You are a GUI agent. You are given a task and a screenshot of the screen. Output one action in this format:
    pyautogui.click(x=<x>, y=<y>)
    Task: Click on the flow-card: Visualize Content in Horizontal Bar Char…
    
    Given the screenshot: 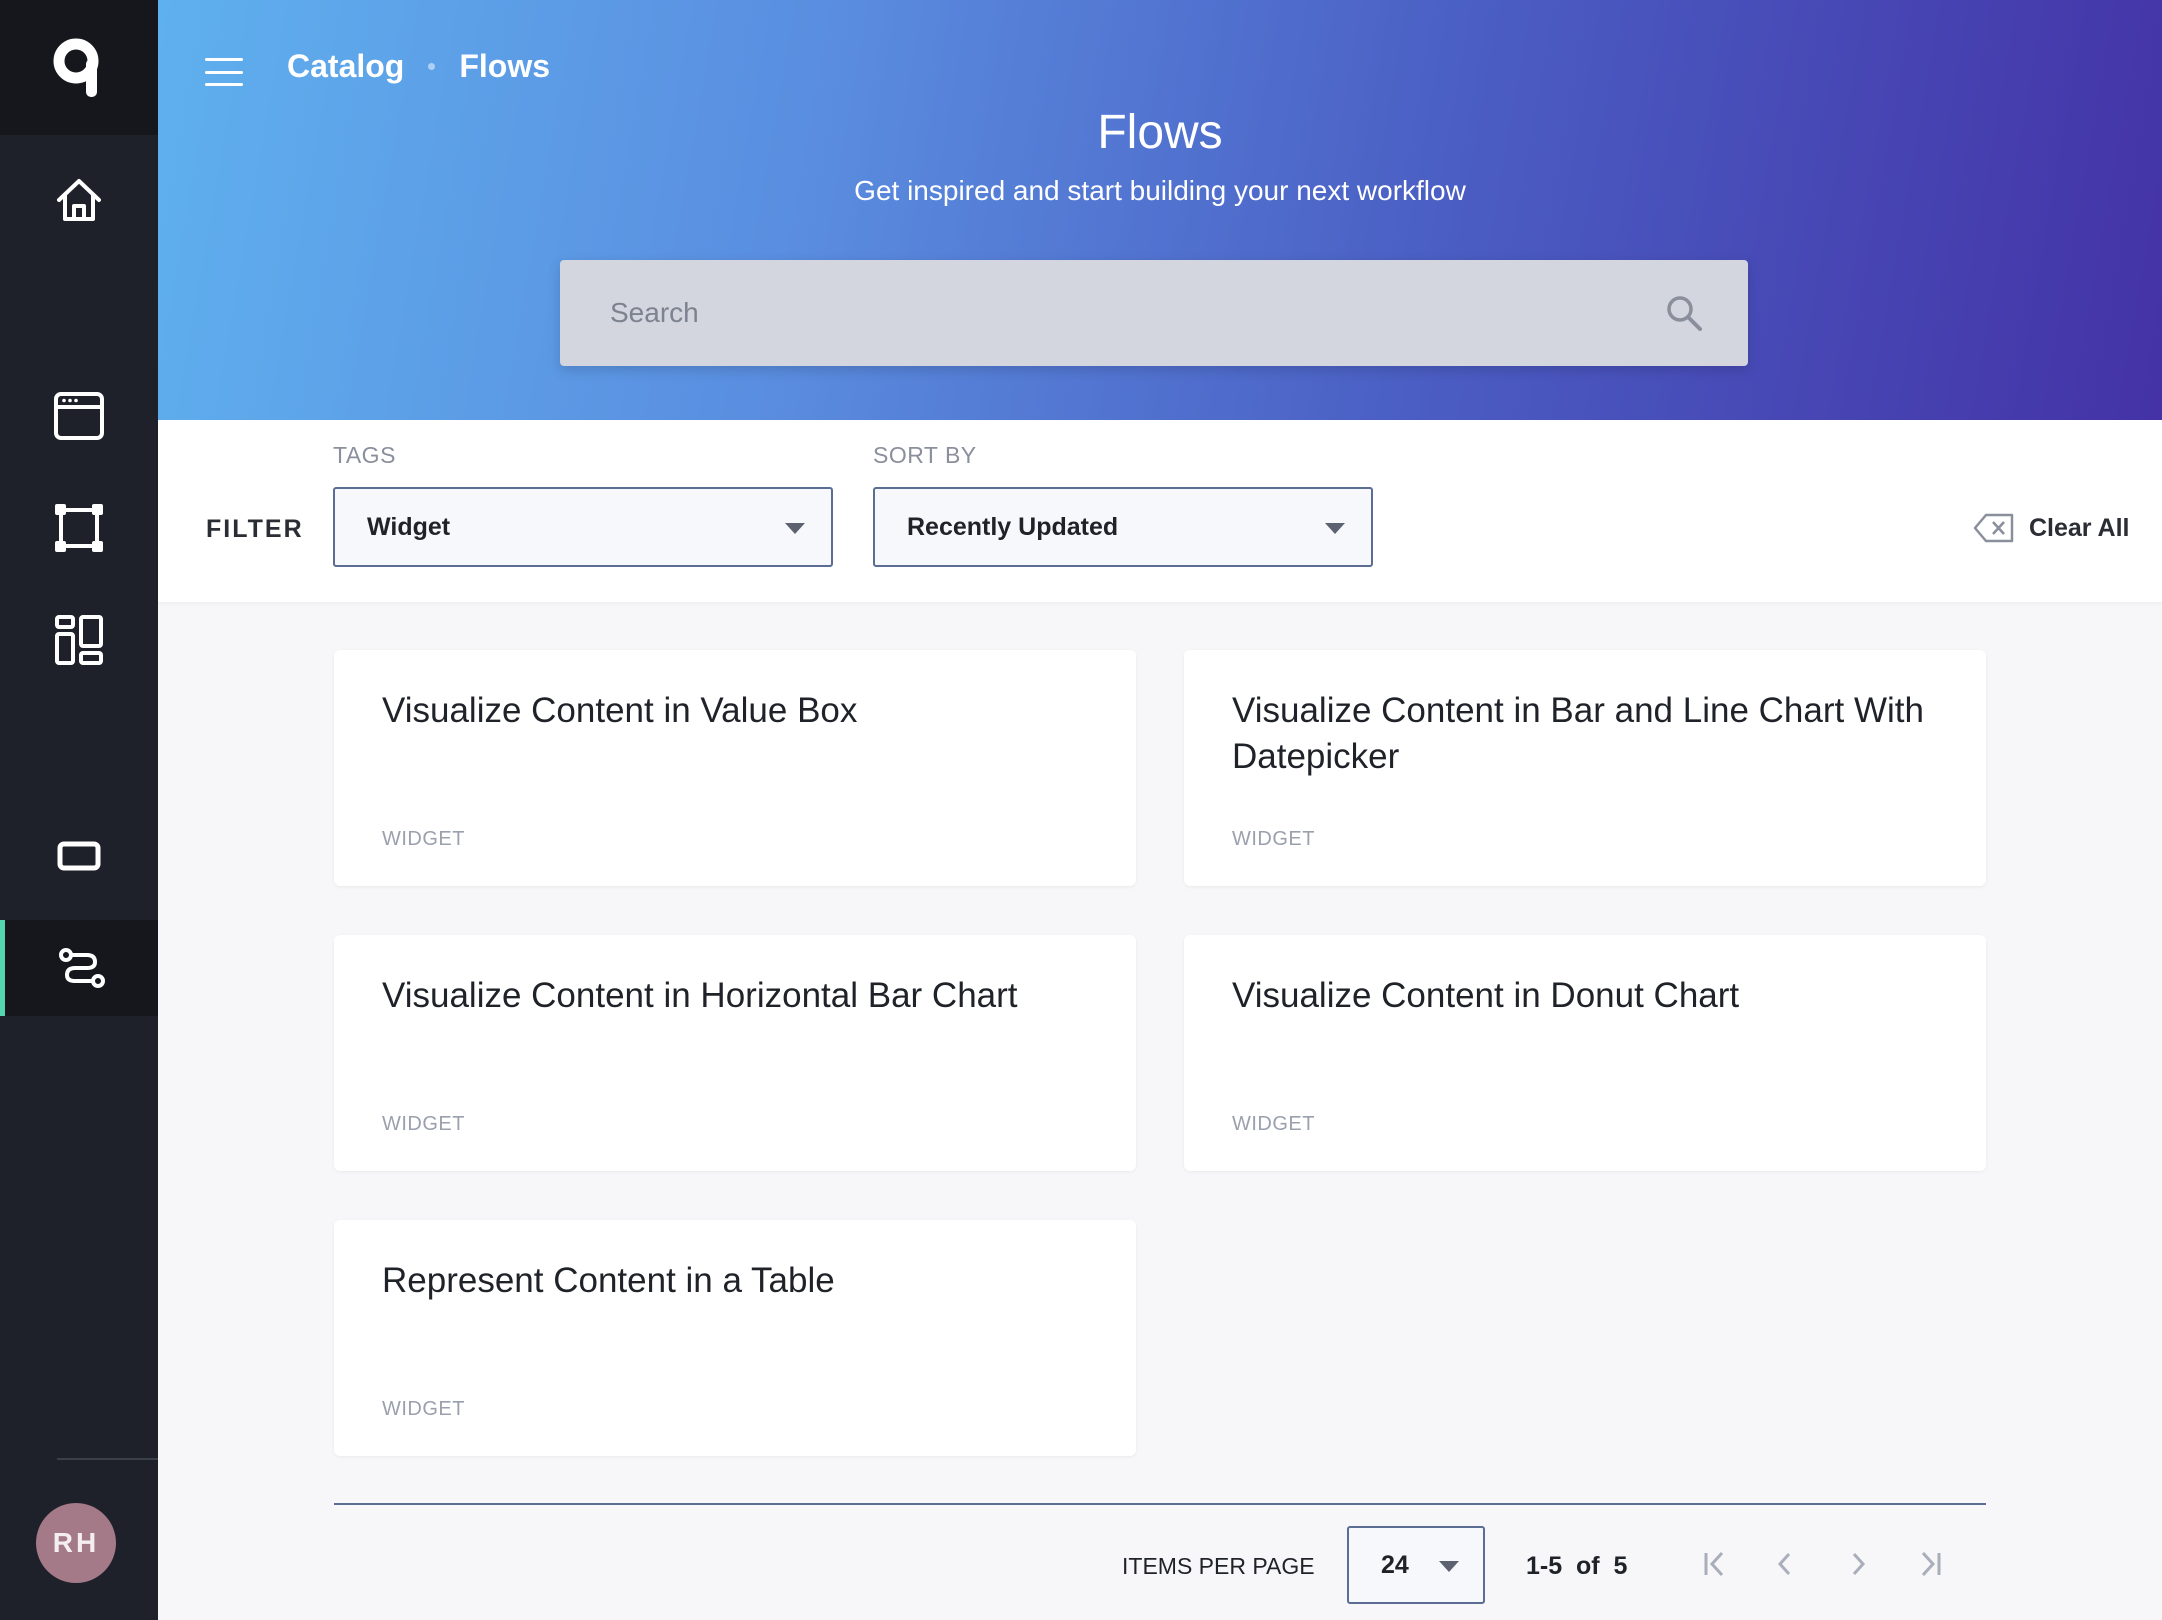 What is the action you would take?
    pyautogui.click(x=735, y=1053)
    